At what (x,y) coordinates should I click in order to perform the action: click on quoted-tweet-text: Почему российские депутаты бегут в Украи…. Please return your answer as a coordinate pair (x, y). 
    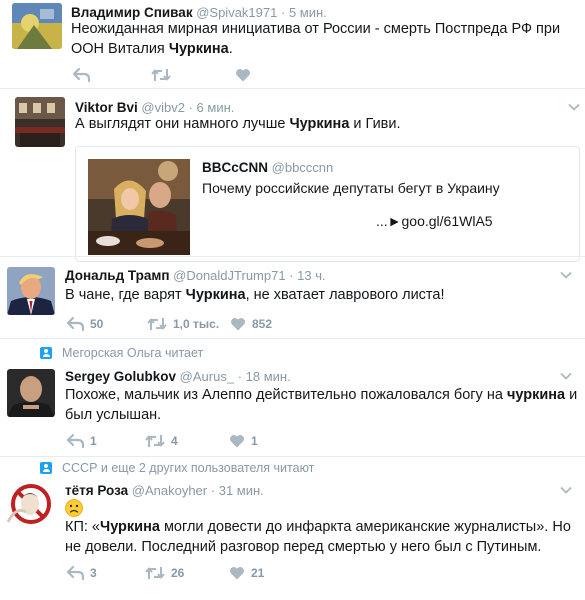
    Looking at the image, I should click on (351, 188).